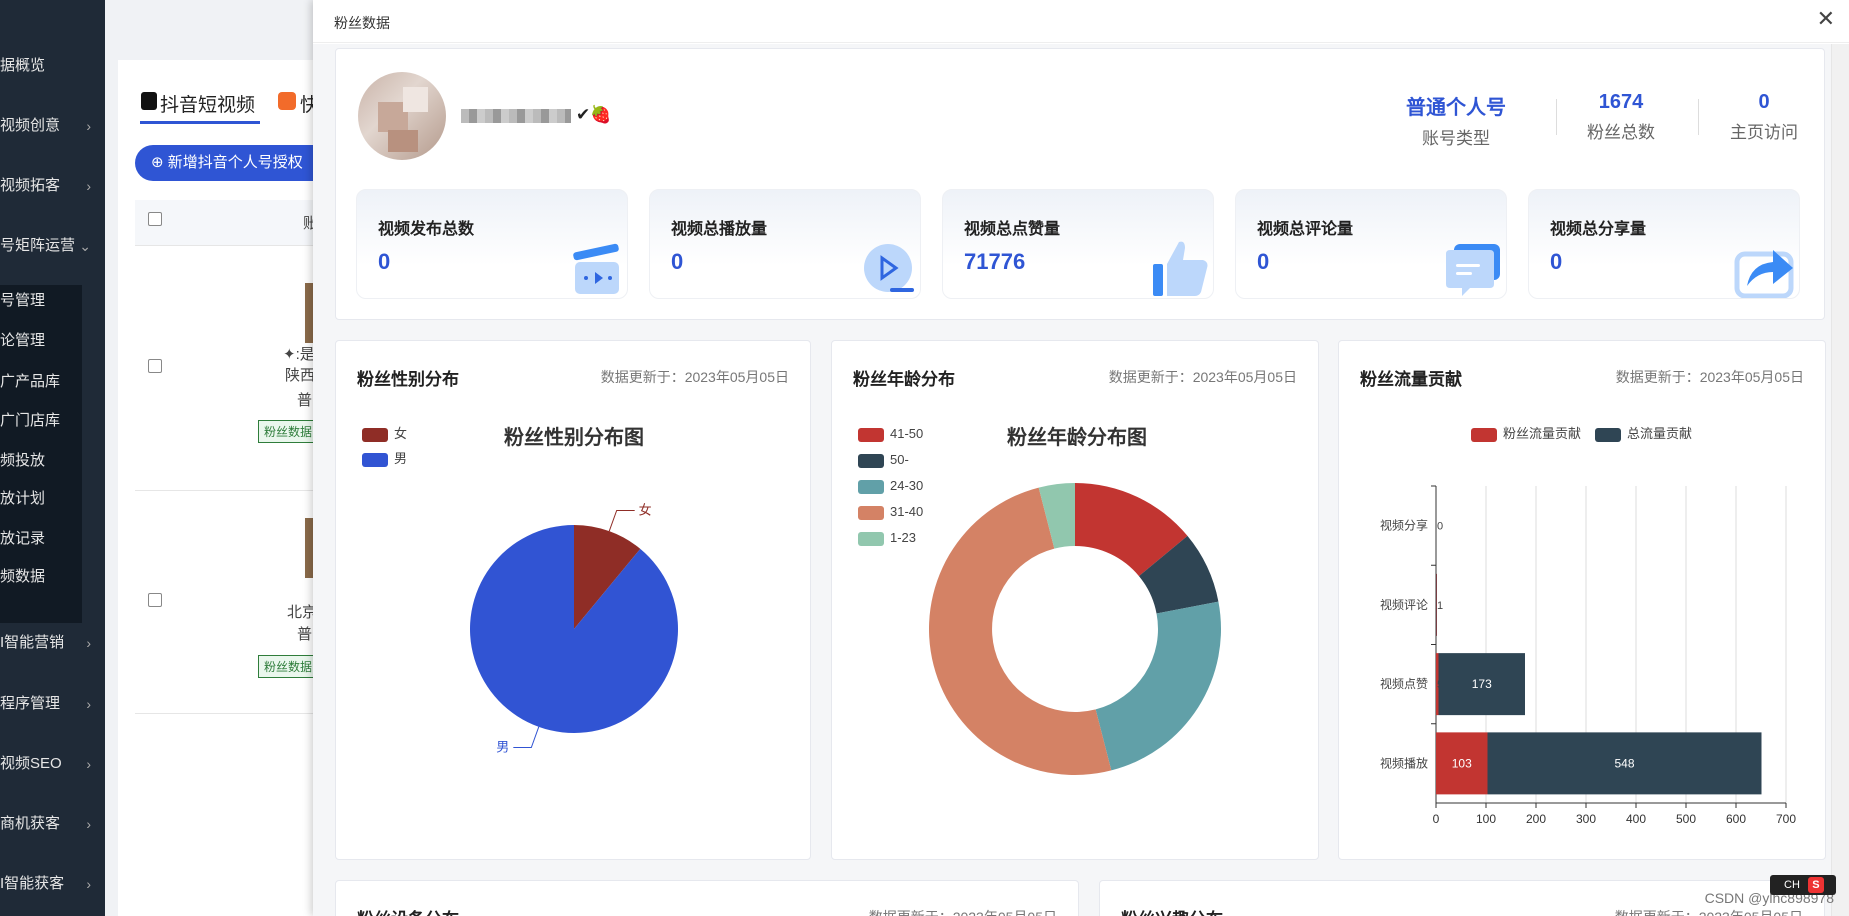 The width and height of the screenshot is (1849, 916). Describe the element at coordinates (1180, 268) in the screenshot. I see `thumbs-up-icon` at that location.